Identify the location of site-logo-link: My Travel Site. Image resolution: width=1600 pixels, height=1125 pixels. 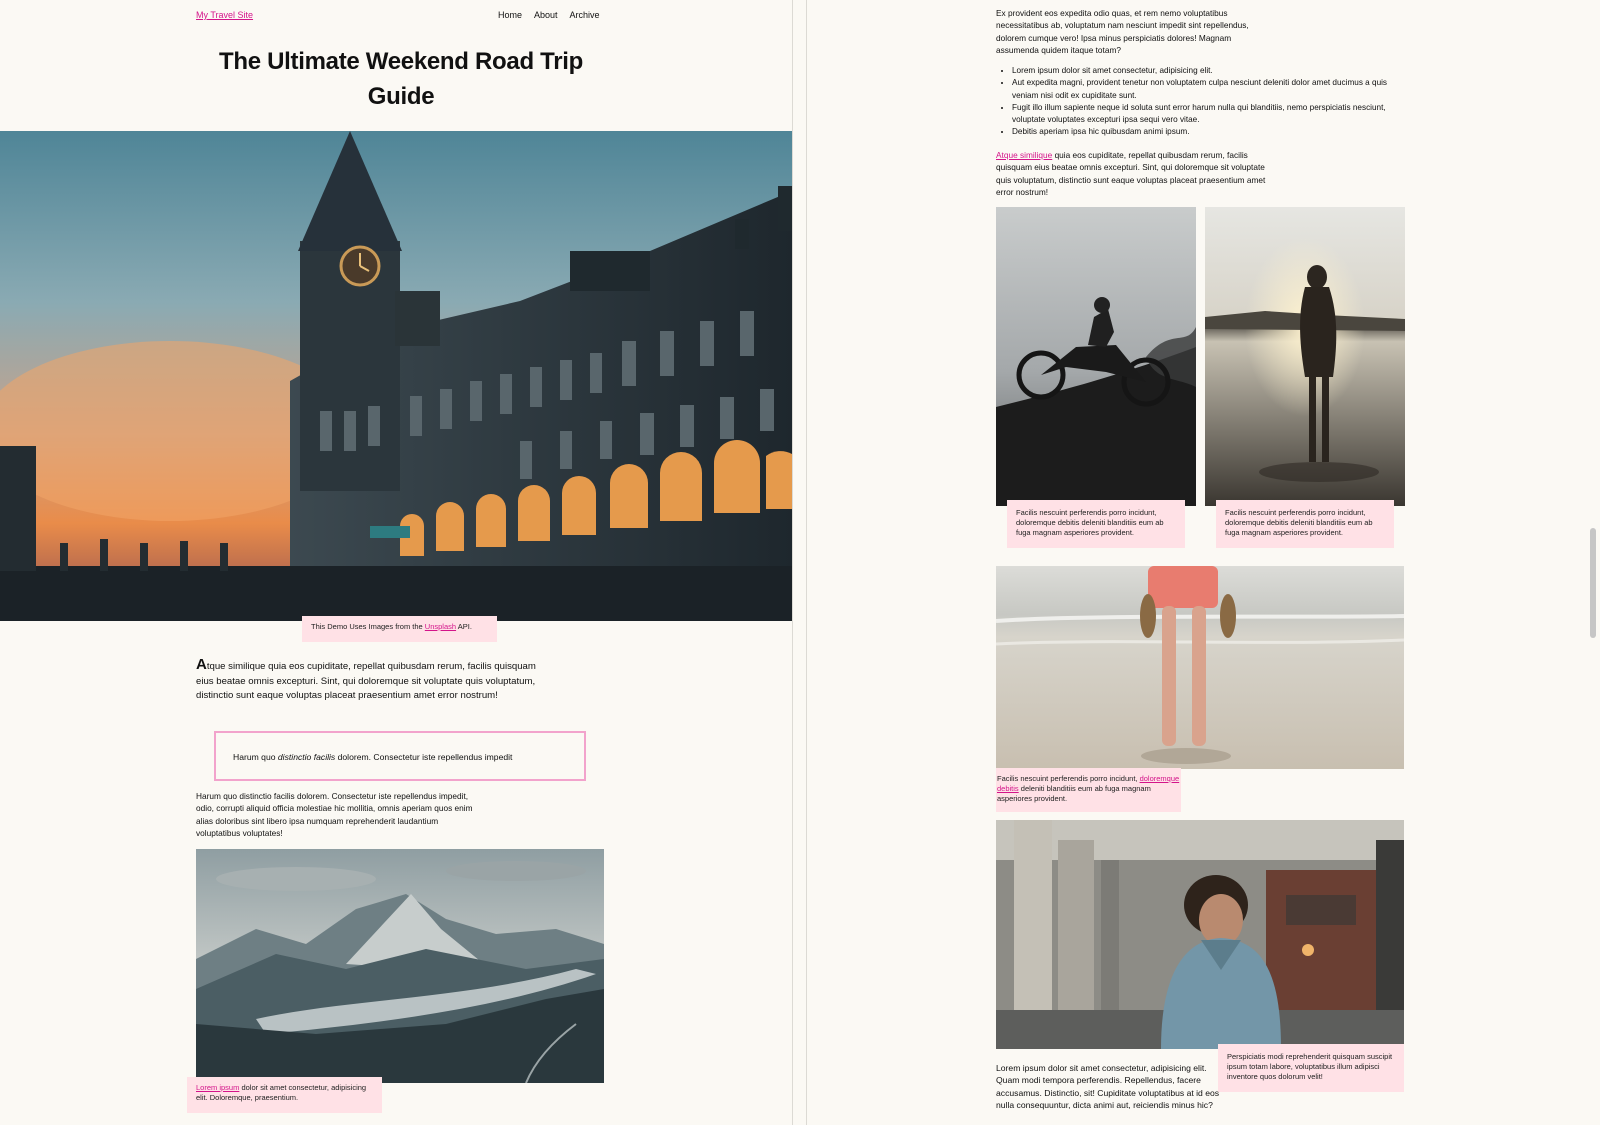
(224, 15).